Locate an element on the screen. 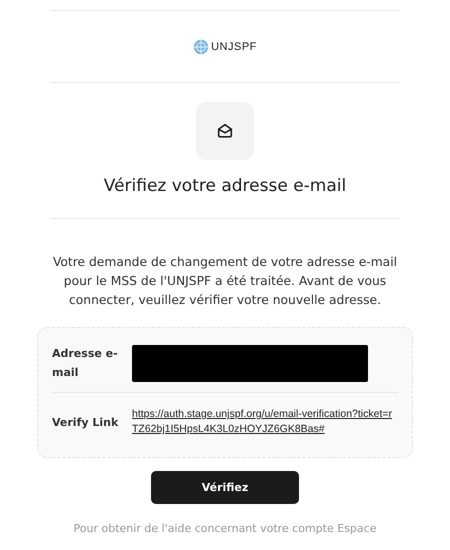 The height and width of the screenshot is (550, 450). logo-text: UNJSPF is located at coordinates (234, 46).